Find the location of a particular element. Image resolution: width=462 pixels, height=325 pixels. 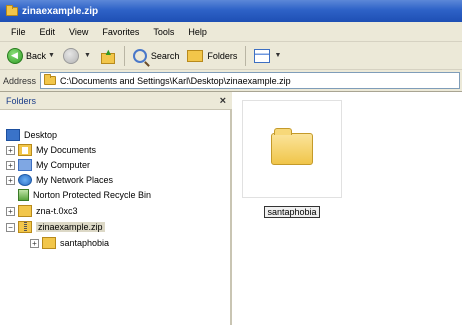

menu-help: Help is located at coordinates (197, 32).